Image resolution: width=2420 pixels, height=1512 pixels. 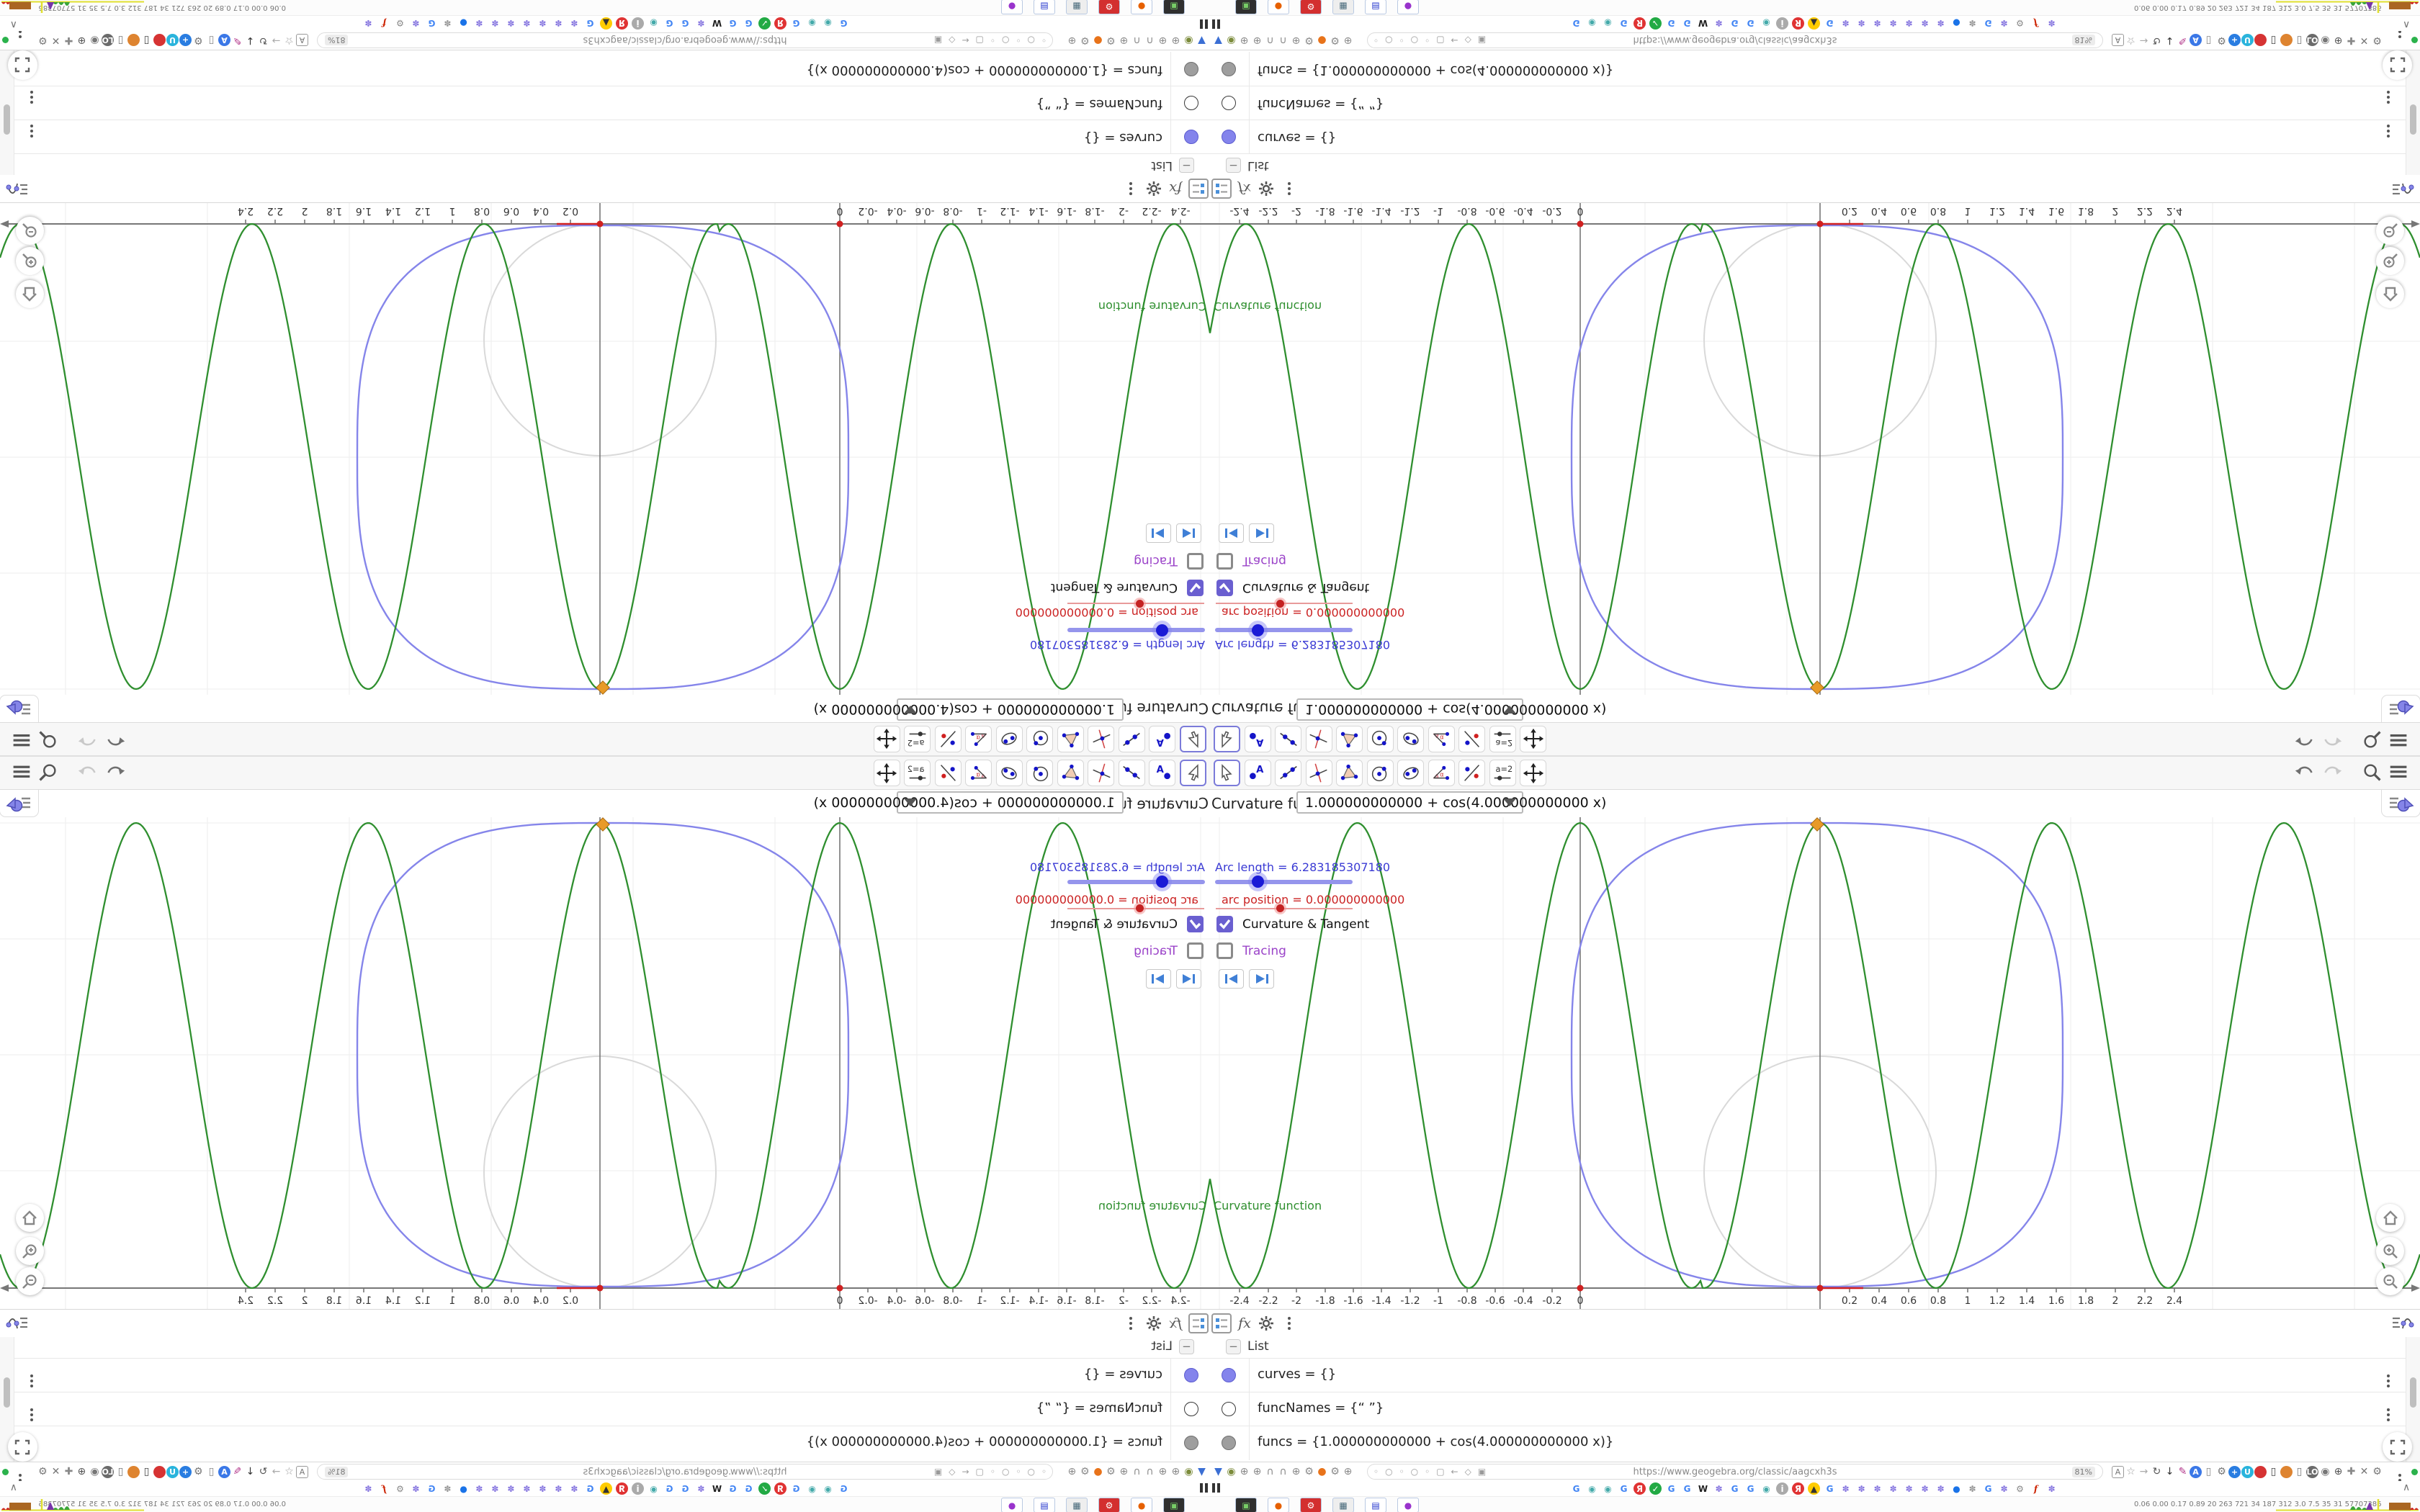 I want to click on bookmark-favicon: ⚙, so click(x=2020, y=1488).